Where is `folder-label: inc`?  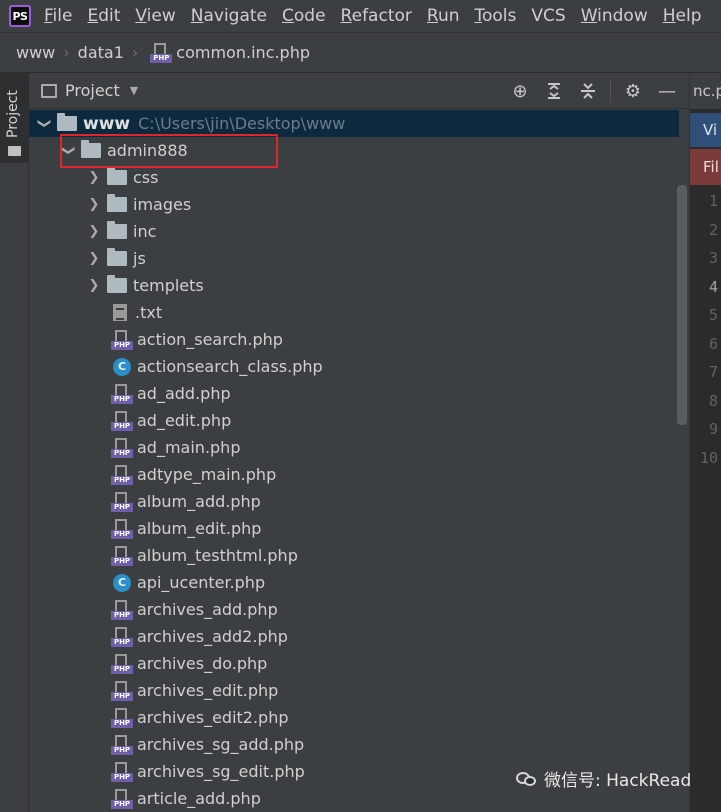
folder-label: inc is located at coordinates (145, 231).